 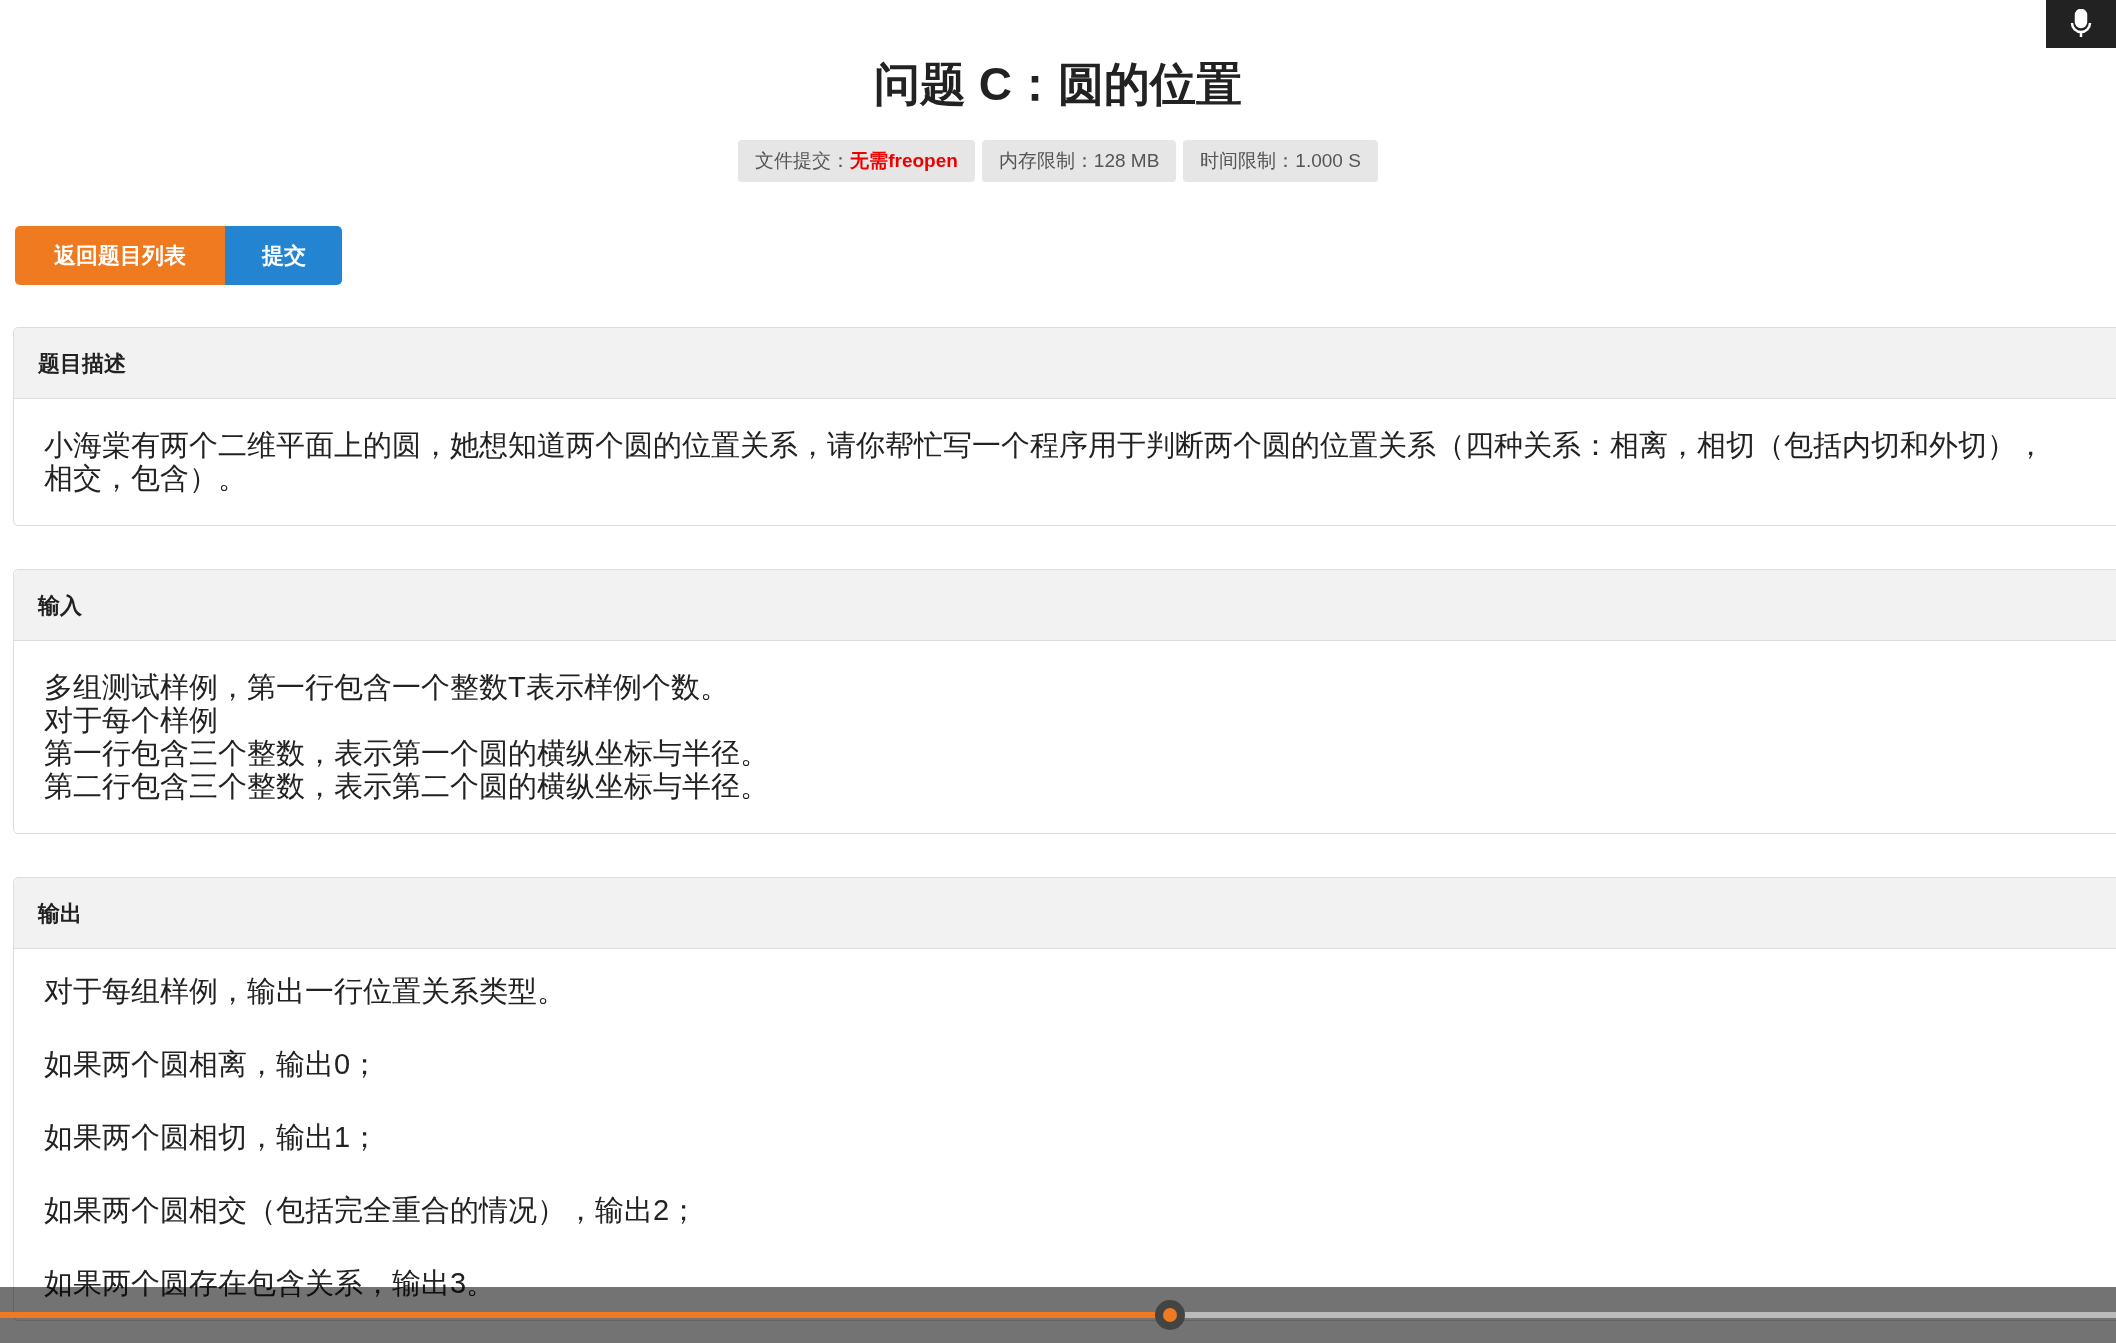 I want to click on seek-handle, so click(x=1170, y=1315).